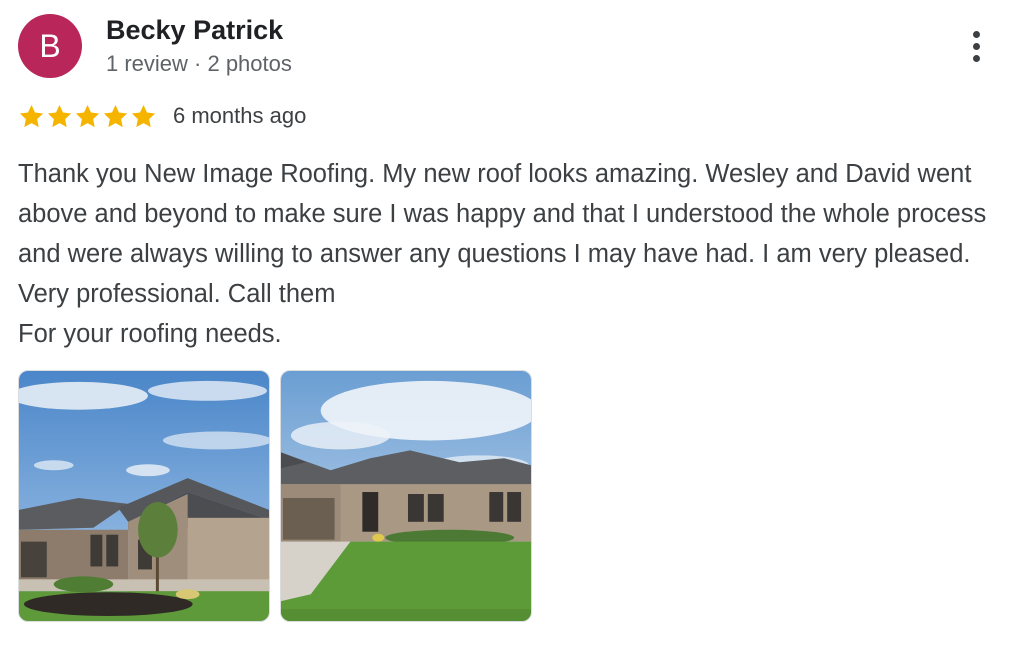 The width and height of the screenshot is (1020, 650). I want to click on more-options-button, so click(976, 46).